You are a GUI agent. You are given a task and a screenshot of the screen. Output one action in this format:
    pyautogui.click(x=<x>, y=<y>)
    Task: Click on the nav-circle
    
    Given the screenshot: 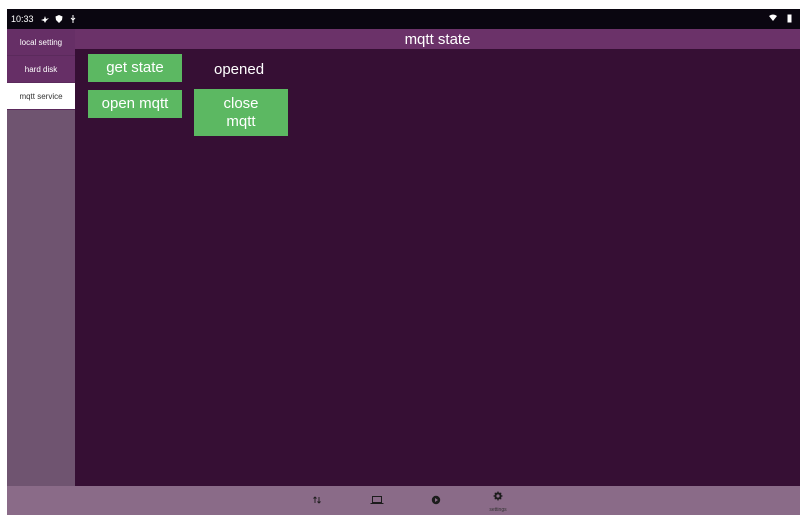 What is the action you would take?
    pyautogui.click(x=436, y=500)
    